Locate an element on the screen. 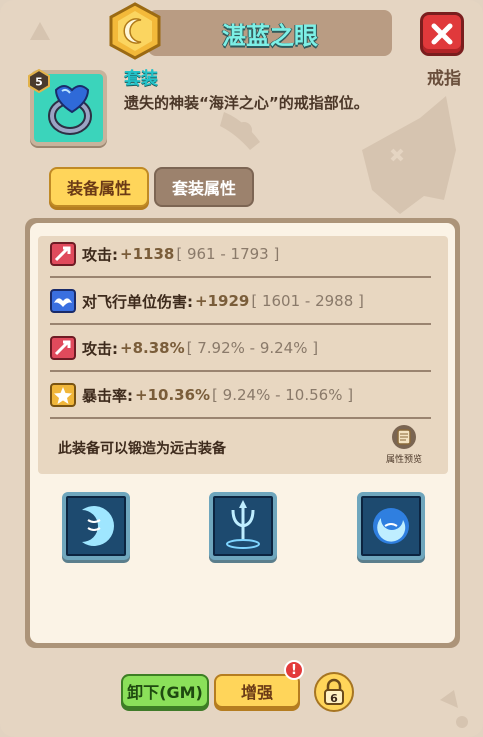 The height and width of the screenshot is (737, 483). stat-value: +1138 is located at coordinates (147, 254).